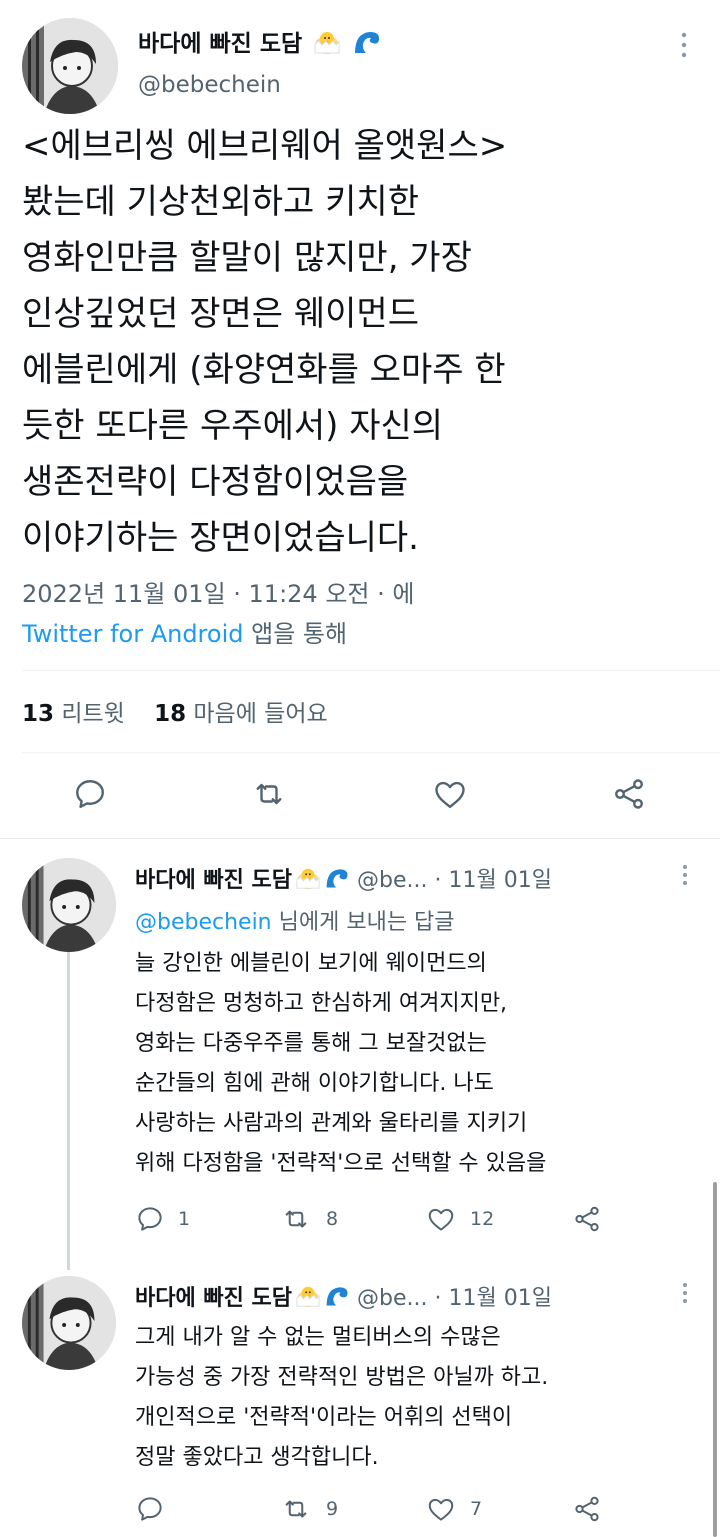 This screenshot has height=1537, width=720. I want to click on retweet-stat: 13 리트윗, so click(73, 714).